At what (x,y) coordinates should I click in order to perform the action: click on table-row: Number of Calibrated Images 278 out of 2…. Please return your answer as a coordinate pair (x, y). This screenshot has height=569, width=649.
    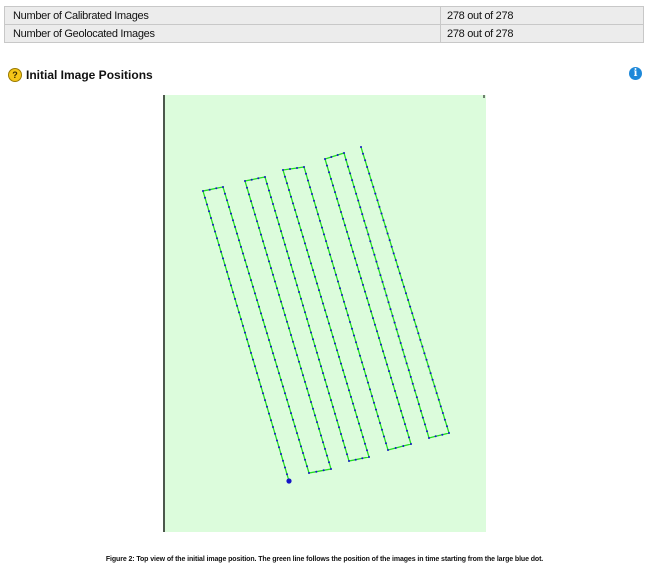
    Looking at the image, I should click on (324, 15).